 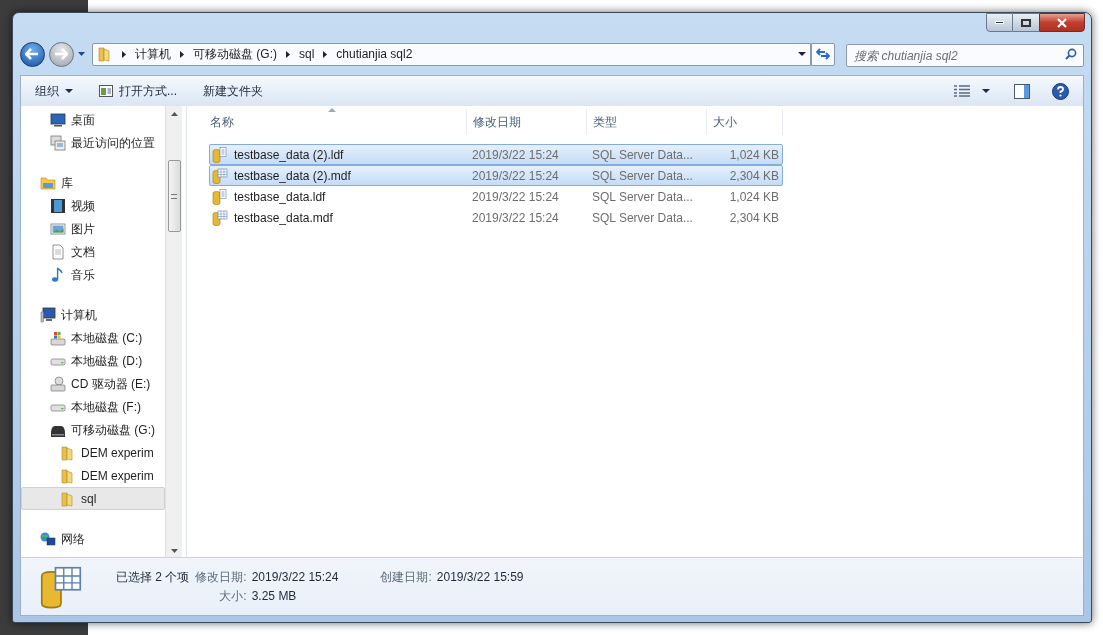 I want to click on file-name: testbase_data (2).mdf, so click(x=292, y=176).